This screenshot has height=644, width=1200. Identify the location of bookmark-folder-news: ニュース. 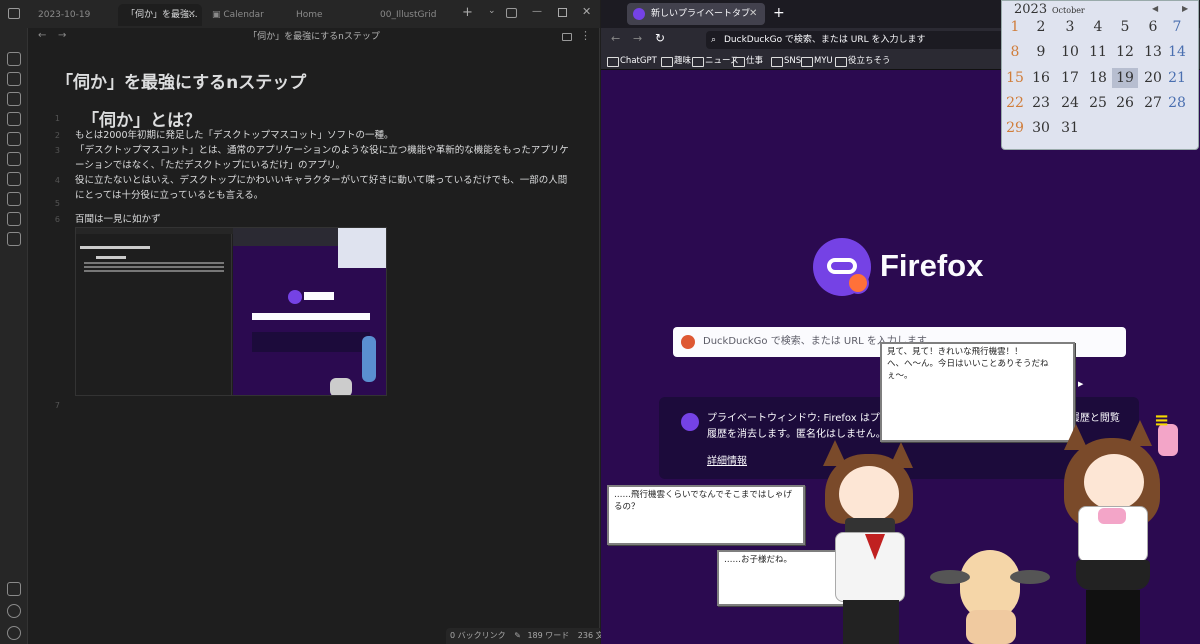
(715, 61).